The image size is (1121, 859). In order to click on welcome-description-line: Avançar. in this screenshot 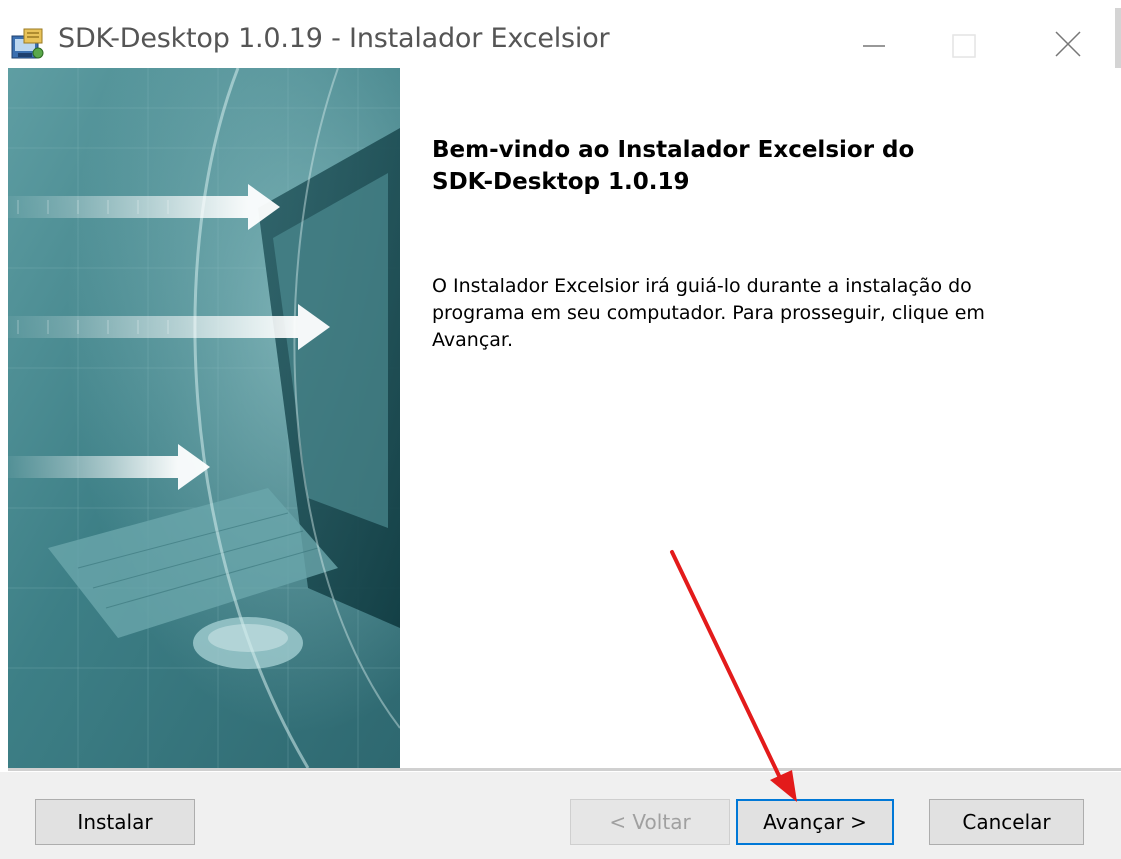, I will do `click(473, 340)`.